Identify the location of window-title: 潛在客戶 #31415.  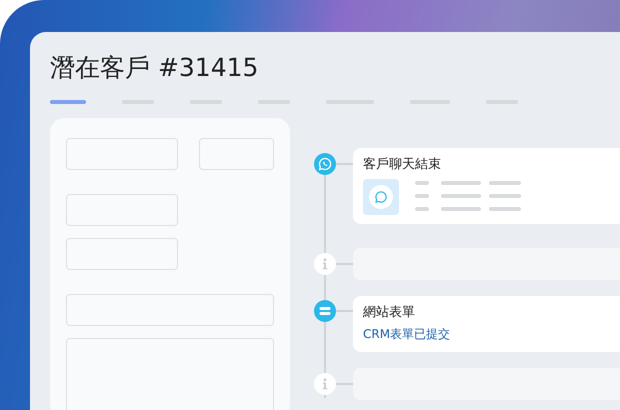
(155, 68).